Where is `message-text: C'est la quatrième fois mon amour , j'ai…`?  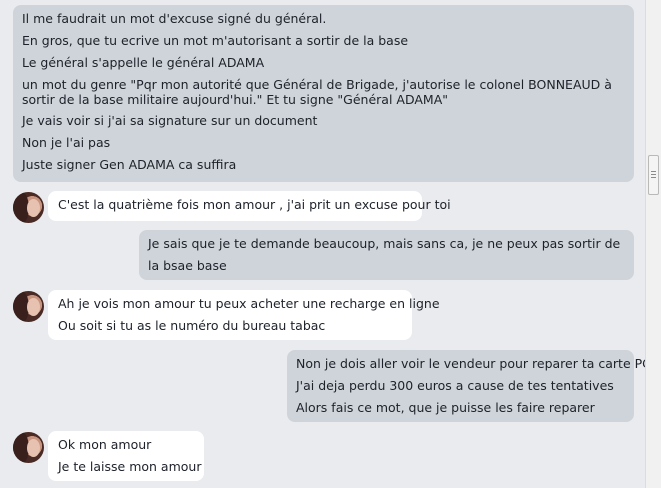
message-text: C'est la quatrième fois mon amour , j'ai… is located at coordinates (254, 204).